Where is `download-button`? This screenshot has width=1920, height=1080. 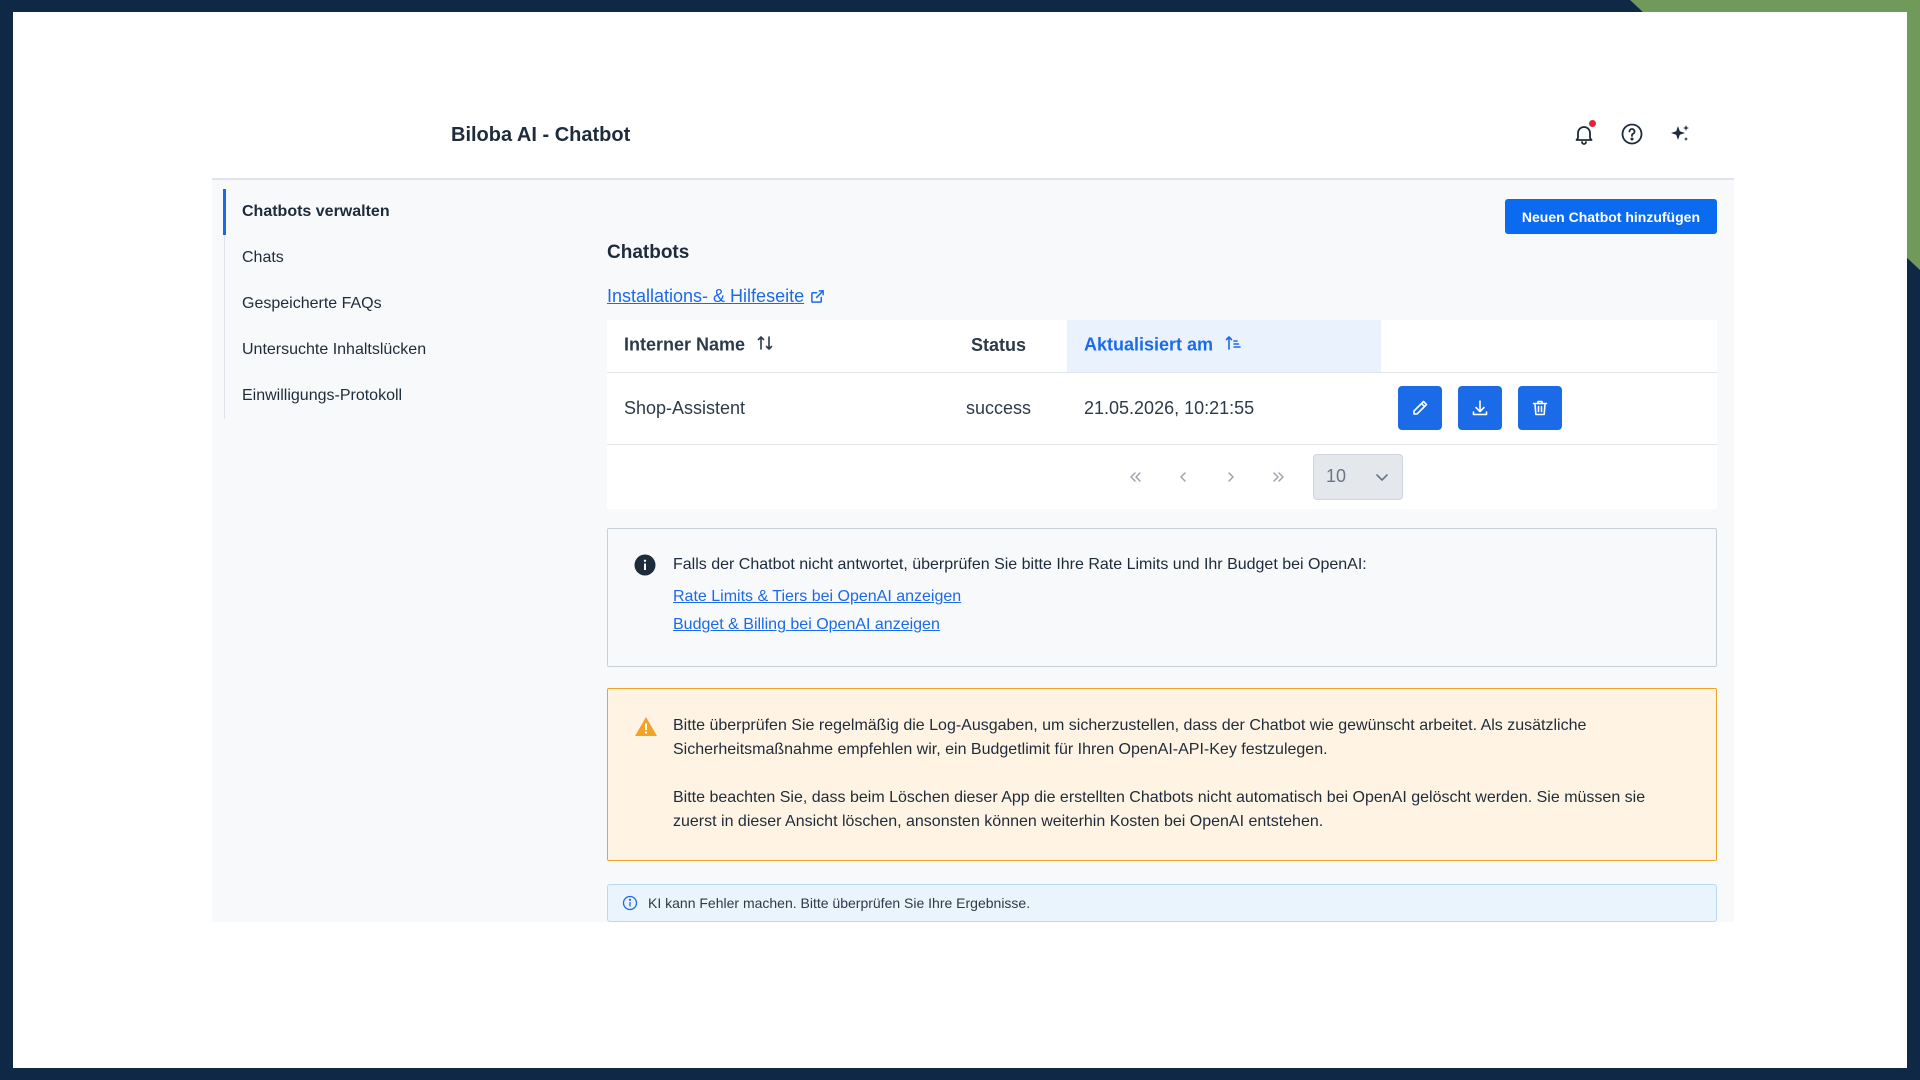
download-button is located at coordinates (1480, 408).